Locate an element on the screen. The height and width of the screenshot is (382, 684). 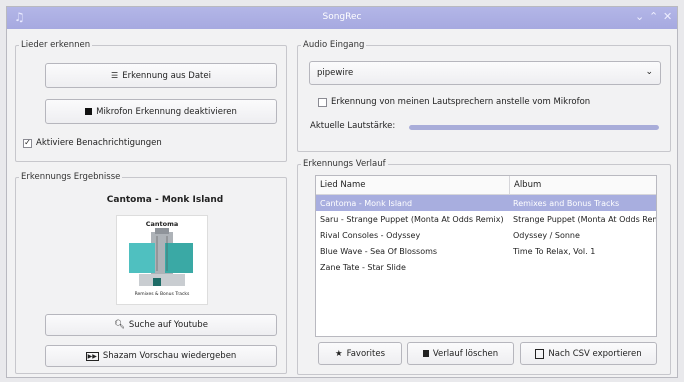
song-title: Cantoma - Monk Island is located at coordinates (165, 200).